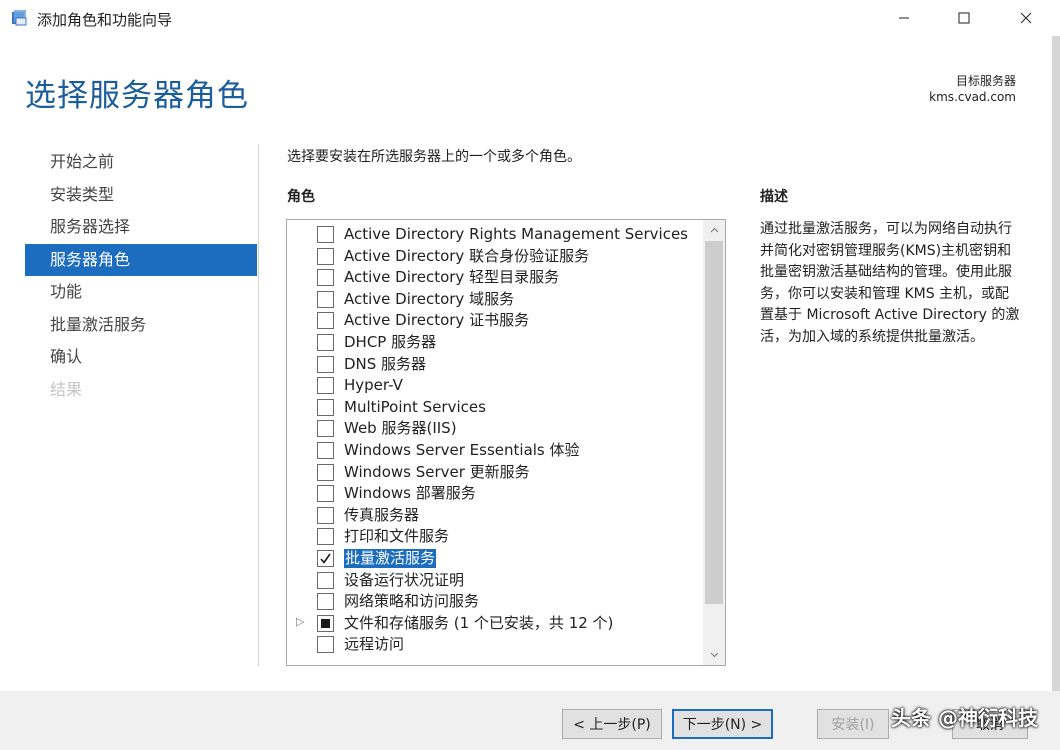 This screenshot has height=750, width=1060. I want to click on maximize-icon, so click(964, 18).